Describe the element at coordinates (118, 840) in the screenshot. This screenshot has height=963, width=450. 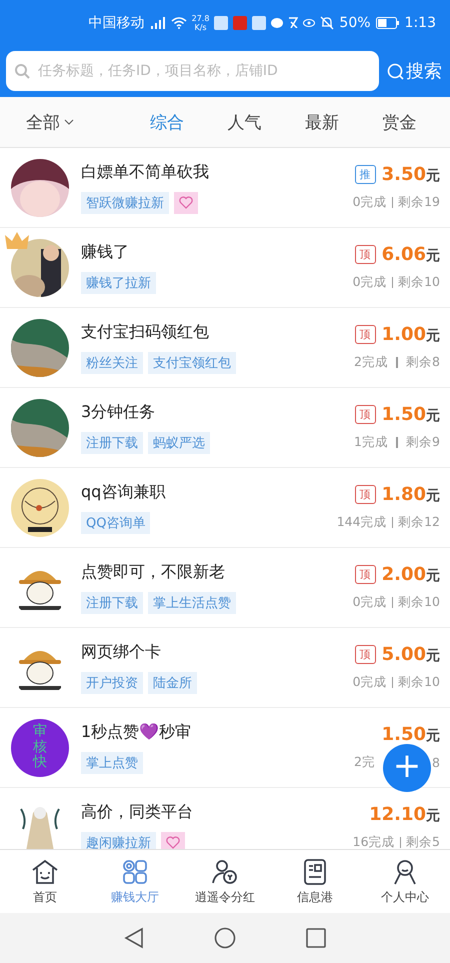
I see `task-tag: 趣闲赚拉新` at that location.